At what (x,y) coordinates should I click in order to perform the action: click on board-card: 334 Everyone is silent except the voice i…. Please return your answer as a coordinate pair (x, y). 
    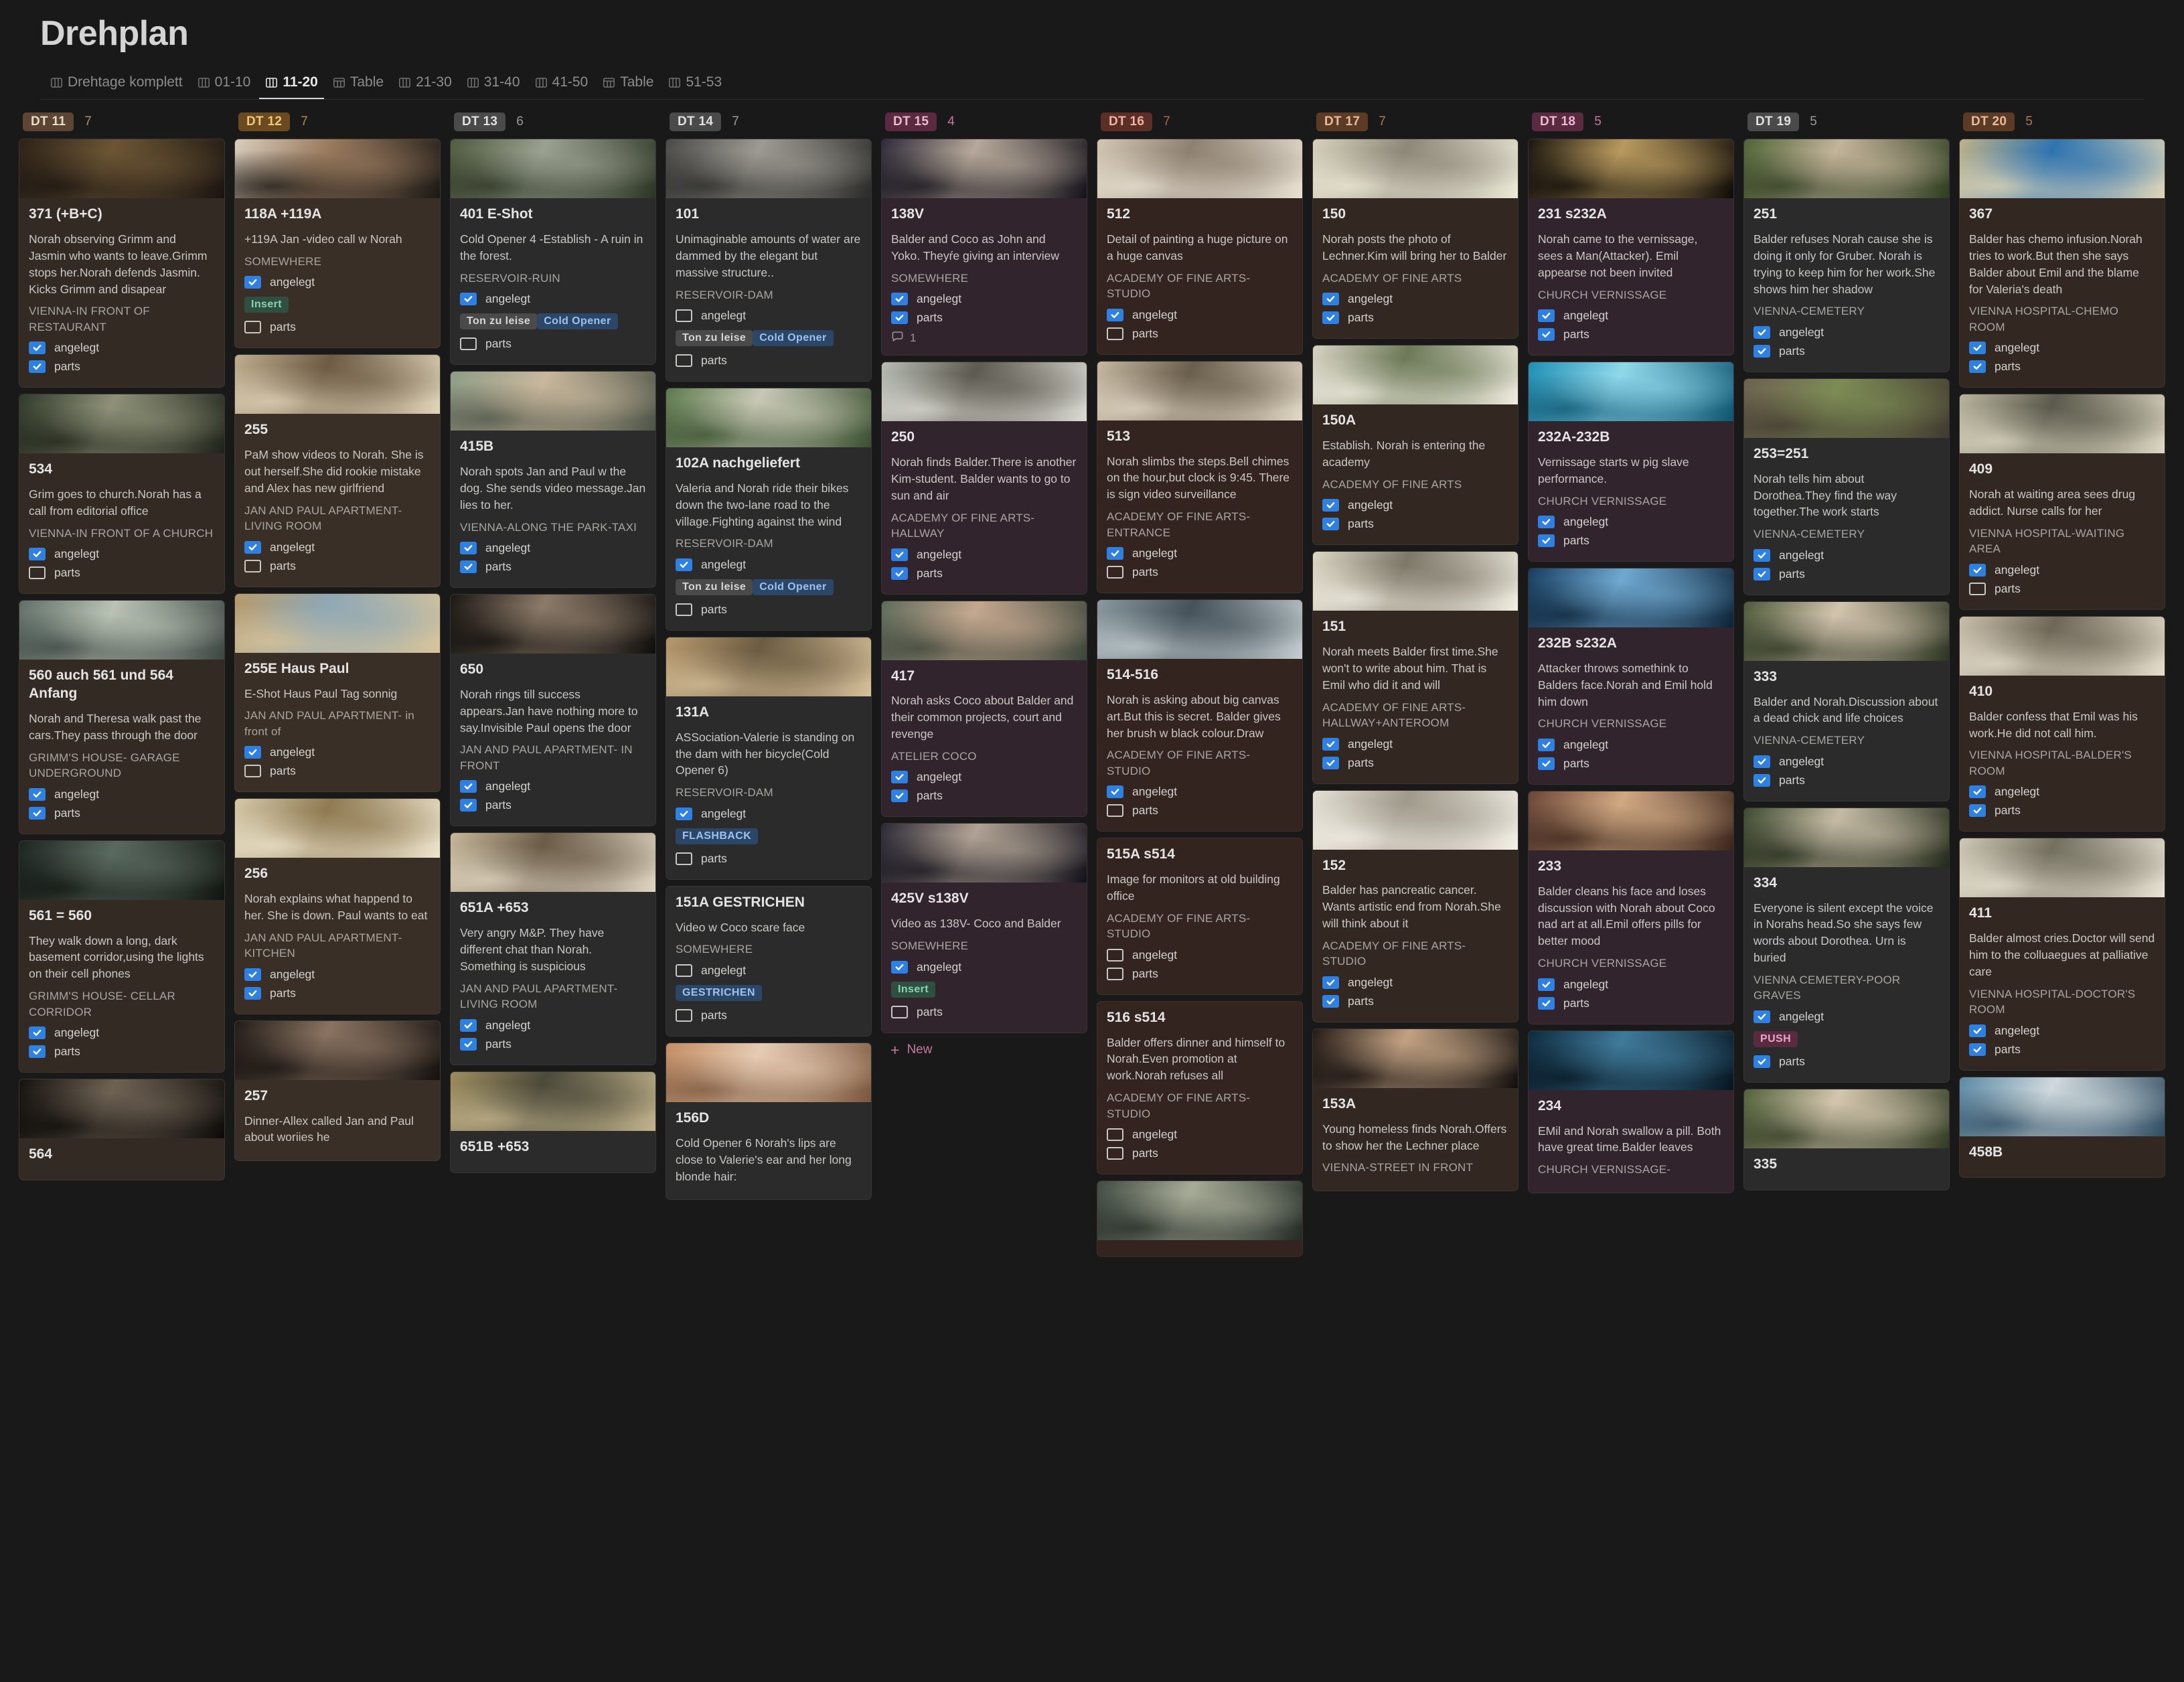
    Looking at the image, I should click on (1846, 945).